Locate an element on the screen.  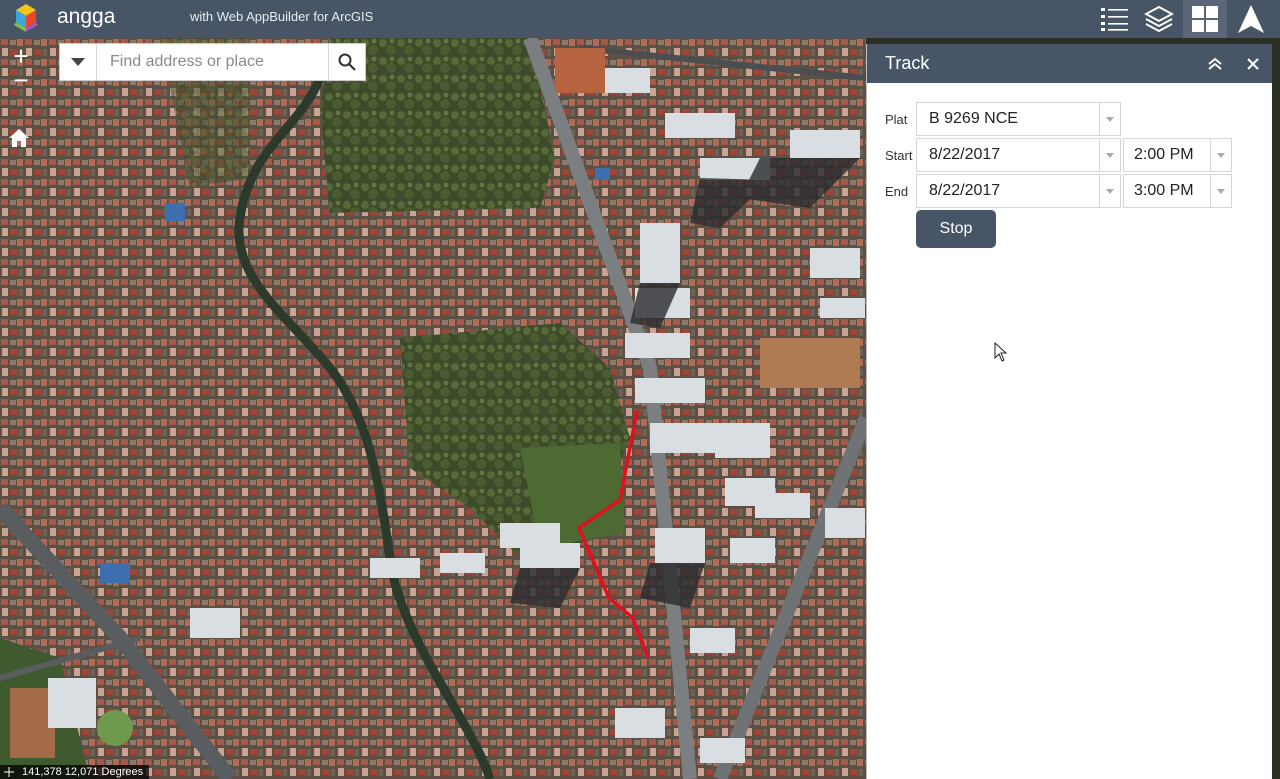
plat-row: Plat B 9269 NCE is located at coordinates (1003, 119).